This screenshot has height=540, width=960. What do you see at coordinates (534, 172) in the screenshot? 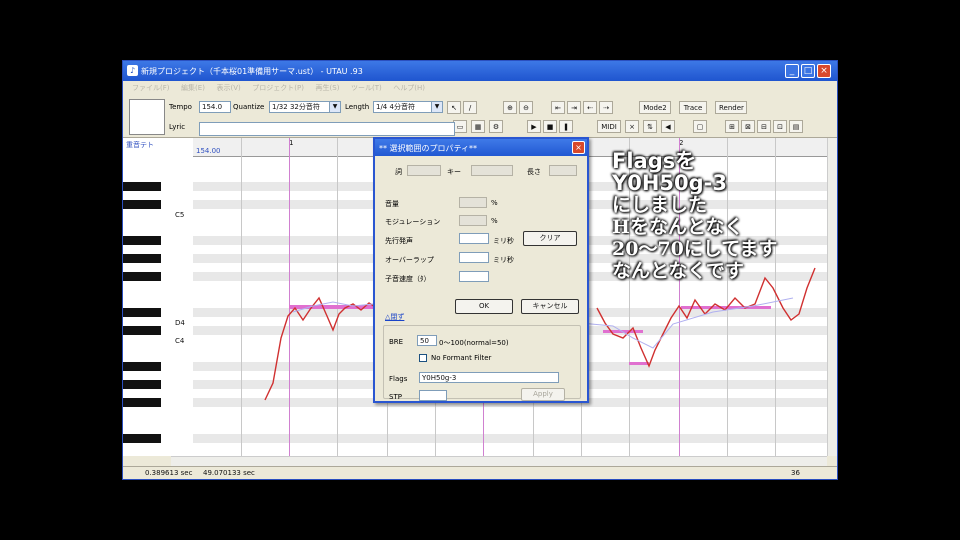
I see `length-field-label: 長さ` at bounding box center [534, 172].